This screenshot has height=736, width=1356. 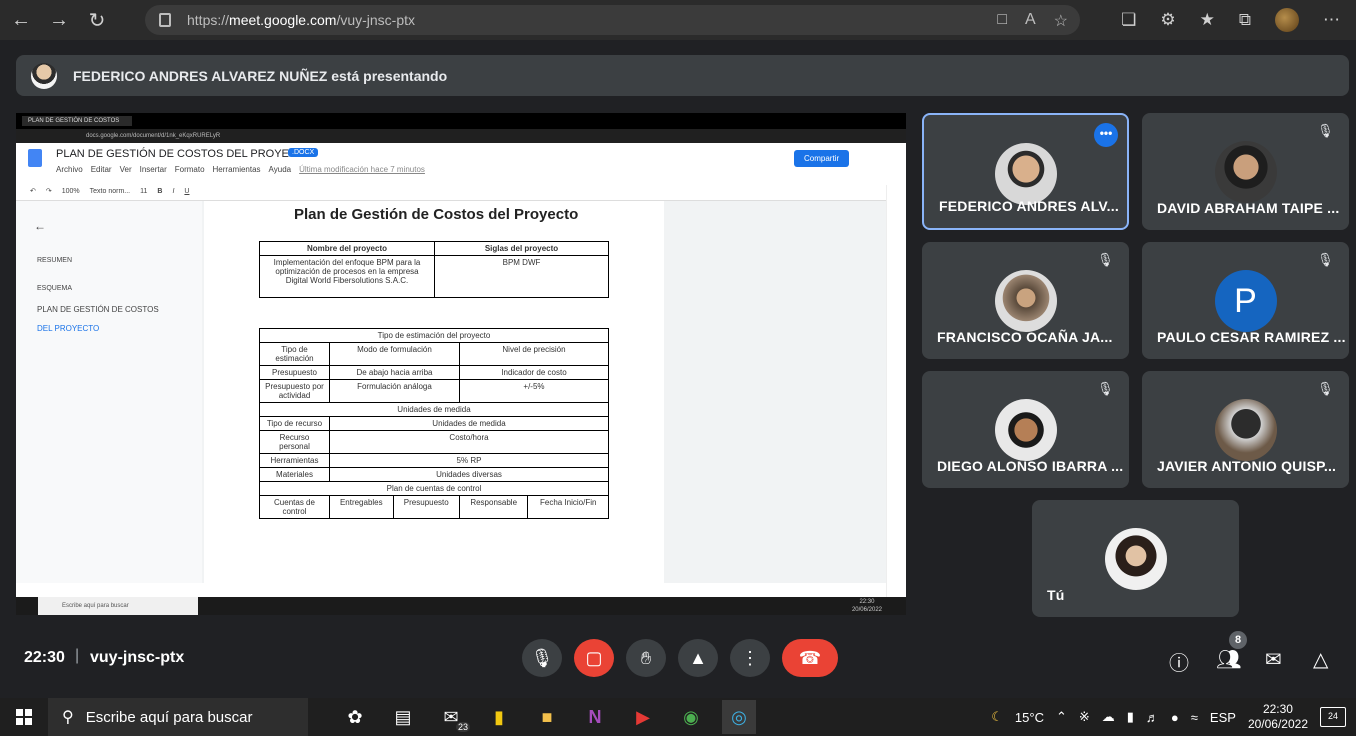 I want to click on more-options-button: ⋮, so click(x=750, y=658).